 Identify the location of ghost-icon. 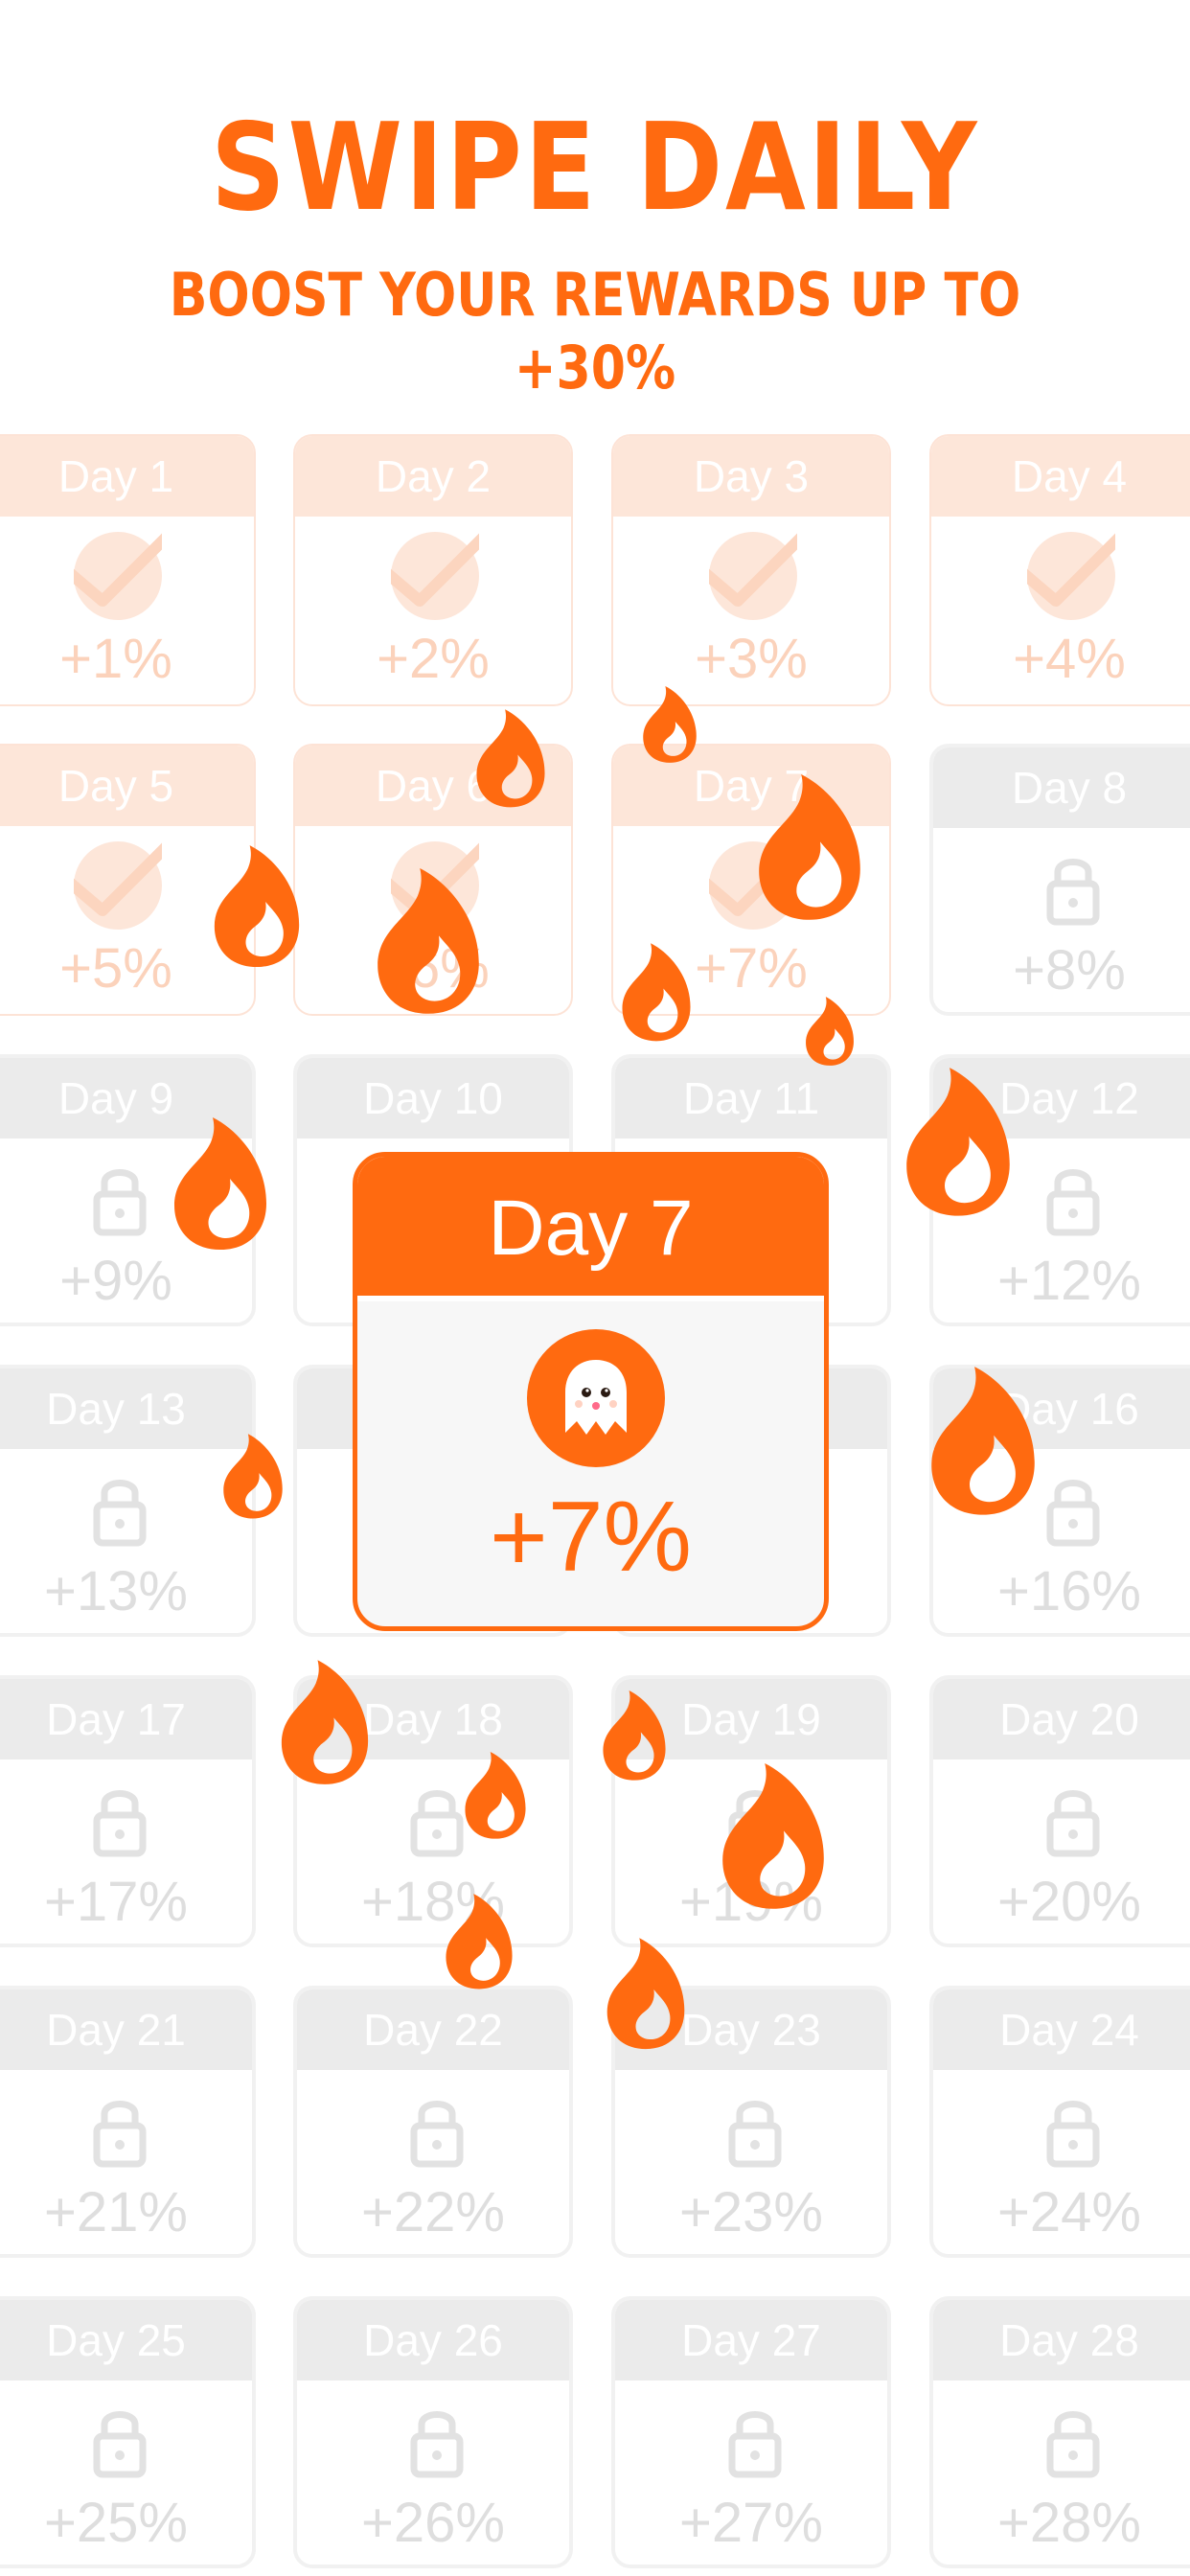
(596, 1398).